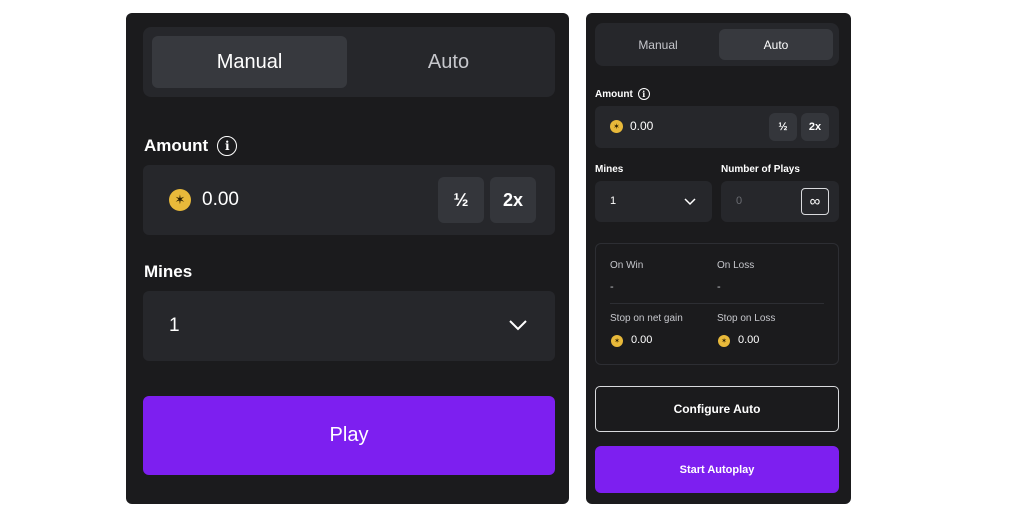 The width and height of the screenshot is (1024, 512). Describe the element at coordinates (642, 340) in the screenshot. I see `stop-gain-value: 0.00` at that location.